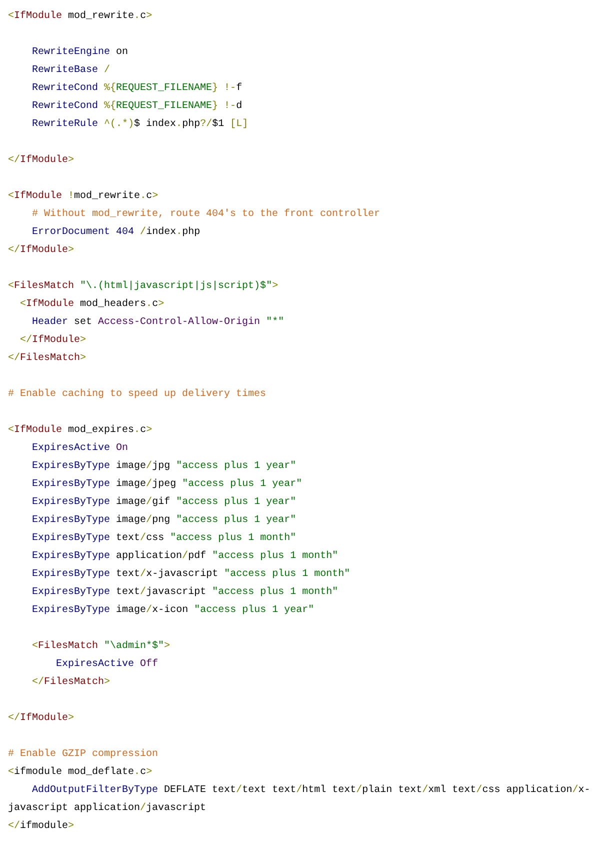  What do you see at coordinates (92, 305) in the screenshot?
I see `code-line: <IfModule mod_headers.c>` at bounding box center [92, 305].